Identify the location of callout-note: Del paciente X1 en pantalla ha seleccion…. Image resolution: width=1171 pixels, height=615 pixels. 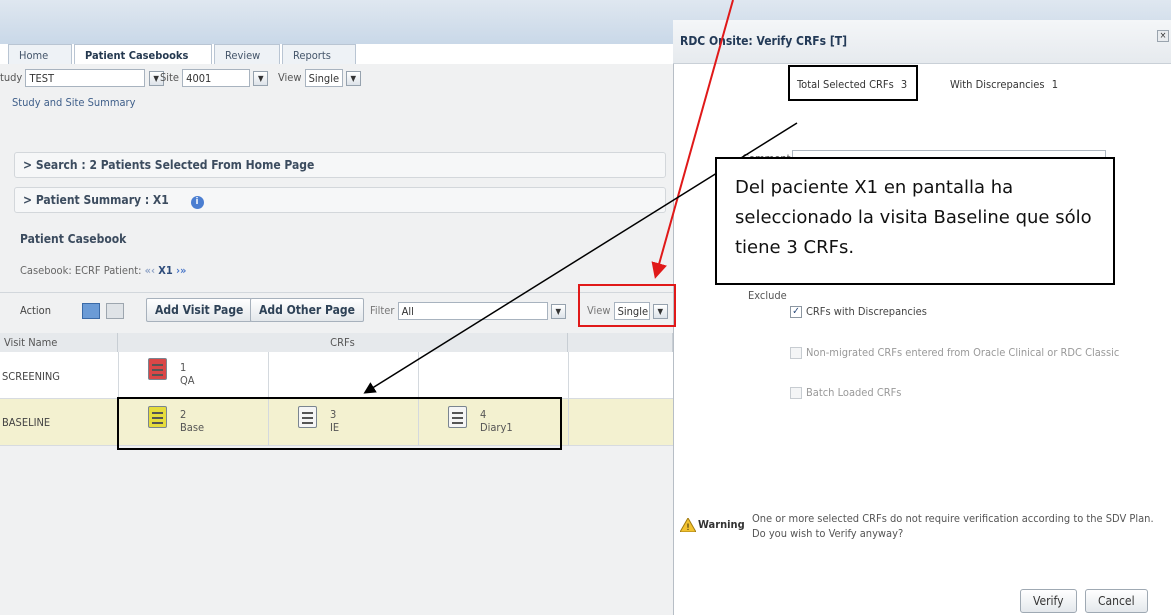
(915, 221).